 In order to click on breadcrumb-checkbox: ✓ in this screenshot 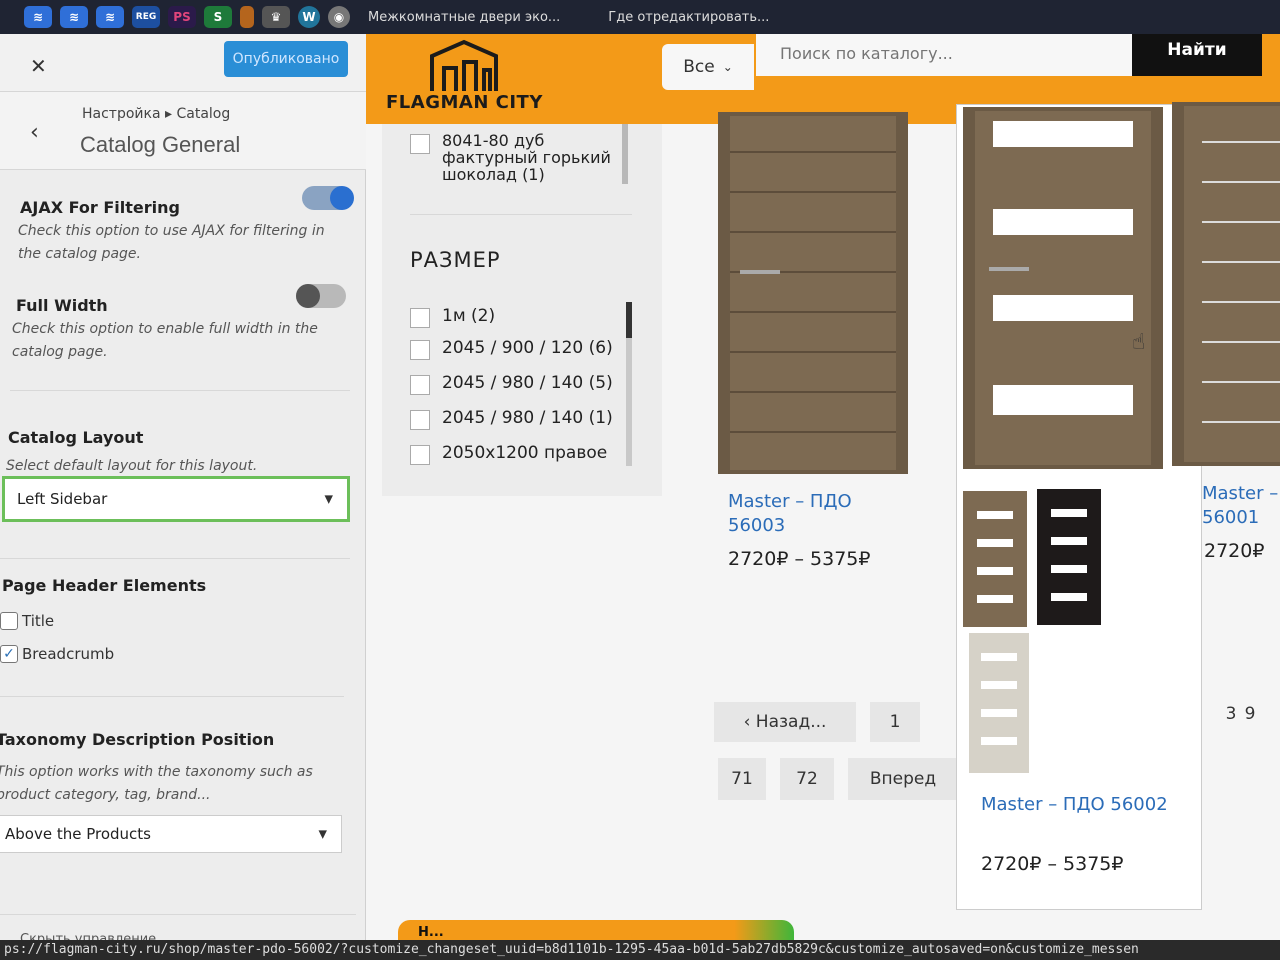, I will do `click(9, 654)`.